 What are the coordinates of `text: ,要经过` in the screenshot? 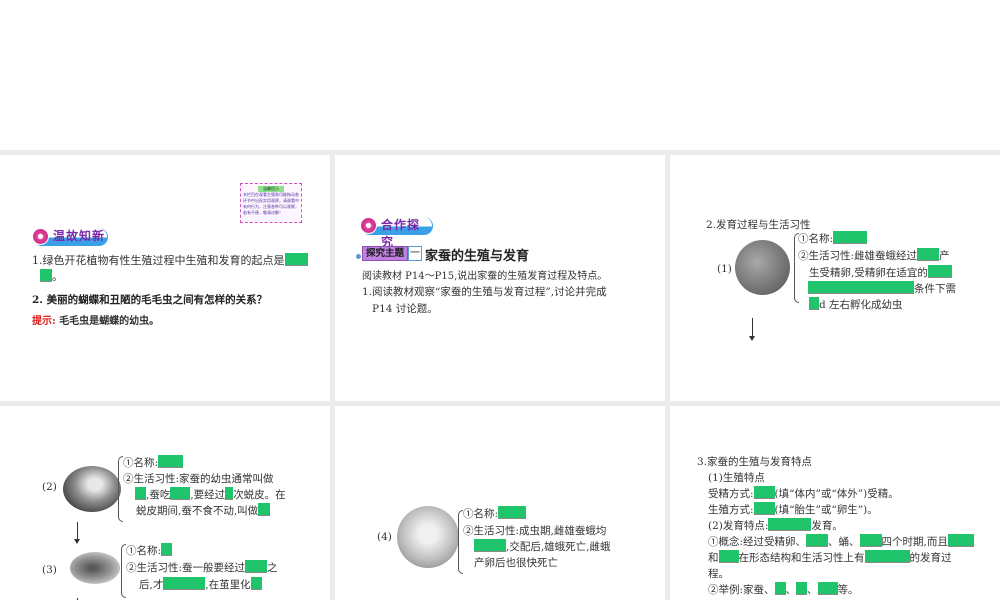 It's located at (208, 495).